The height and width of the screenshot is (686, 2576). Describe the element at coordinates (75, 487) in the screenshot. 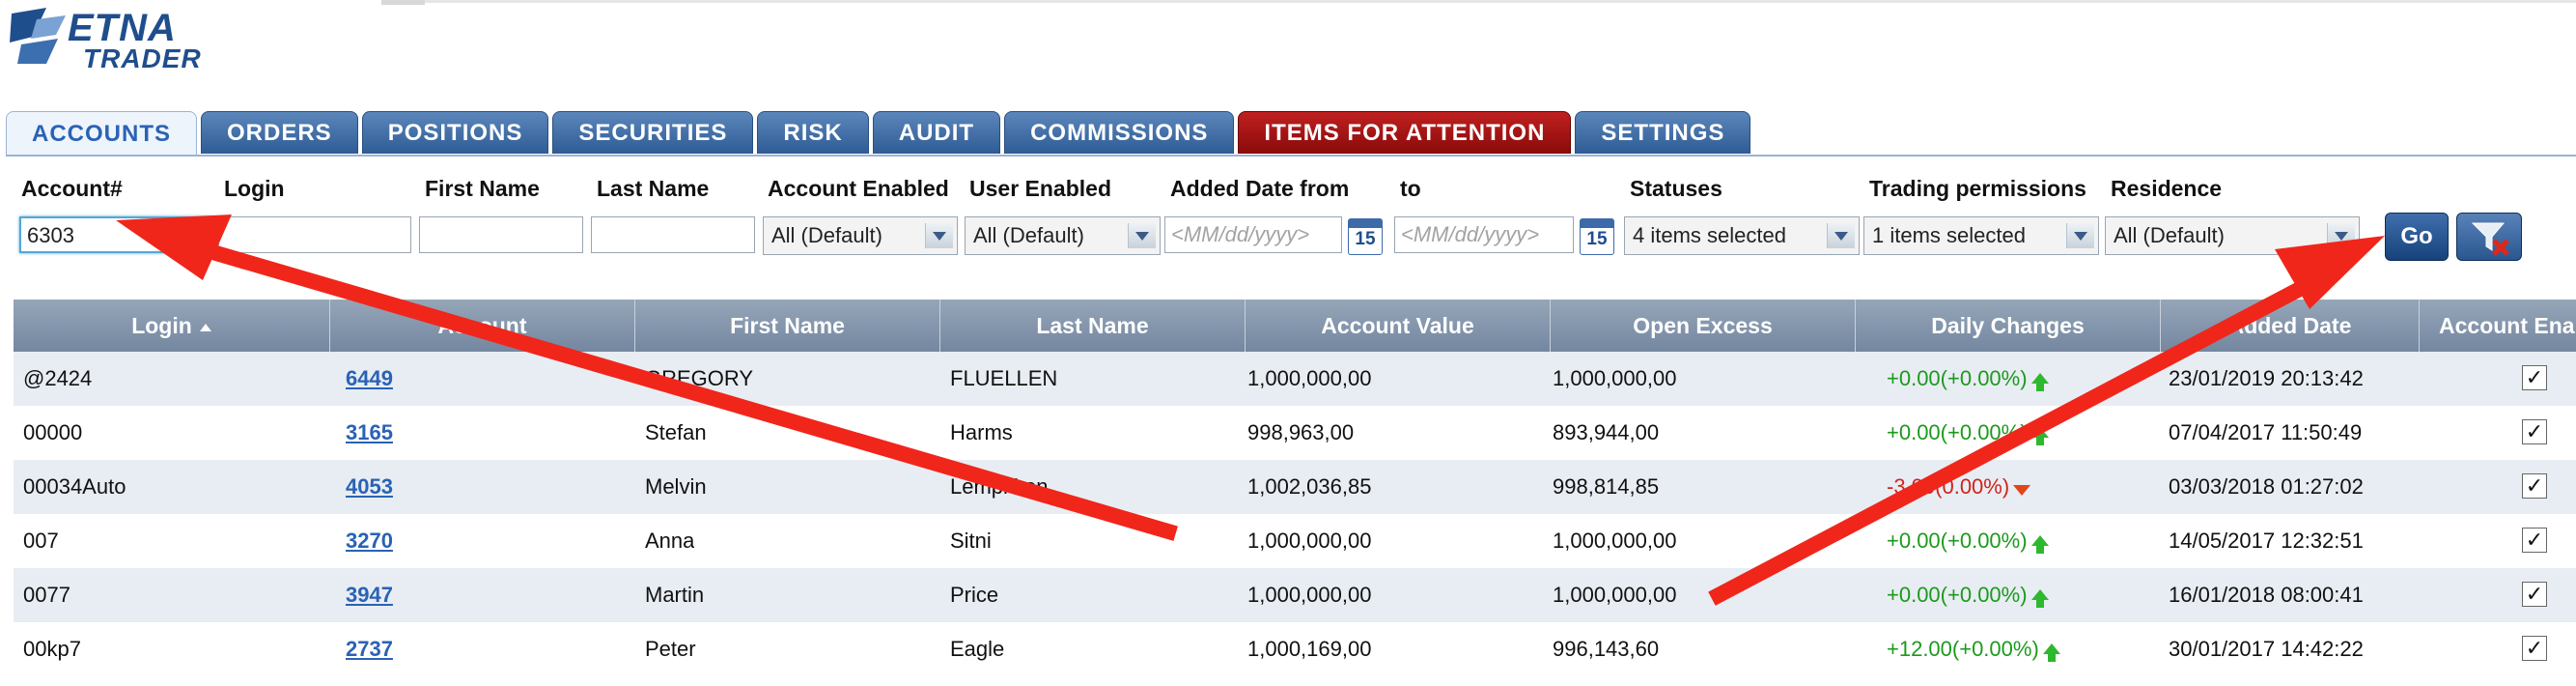

I see `cell-login: 00034Auto` at that location.